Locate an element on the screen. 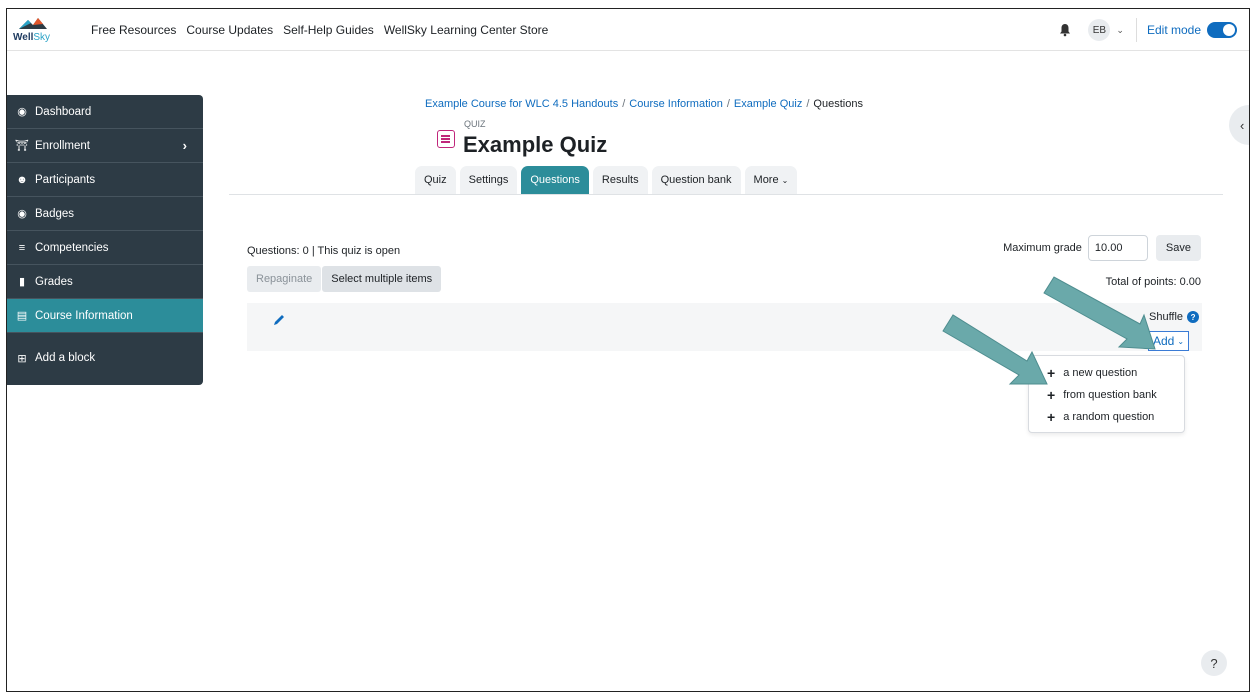 This screenshot has height=694, width=1256. dashboard-icon: ◉ is located at coordinates (22, 112).